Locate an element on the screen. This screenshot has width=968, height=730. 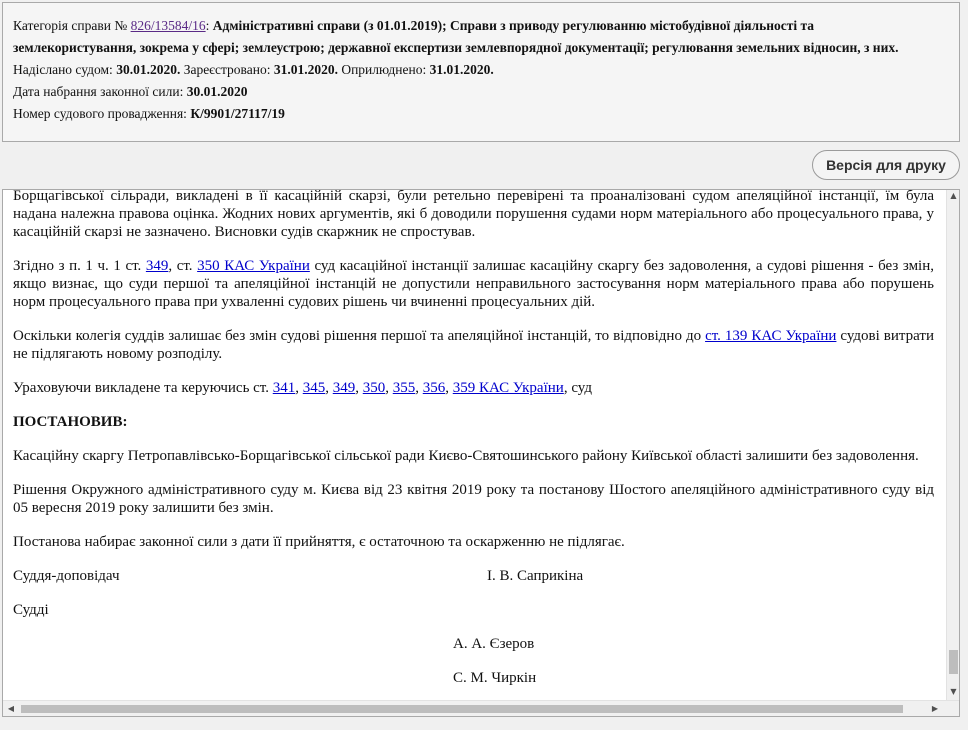
judge-2-name: С. М. Чиркін is located at coordinates (495, 678).